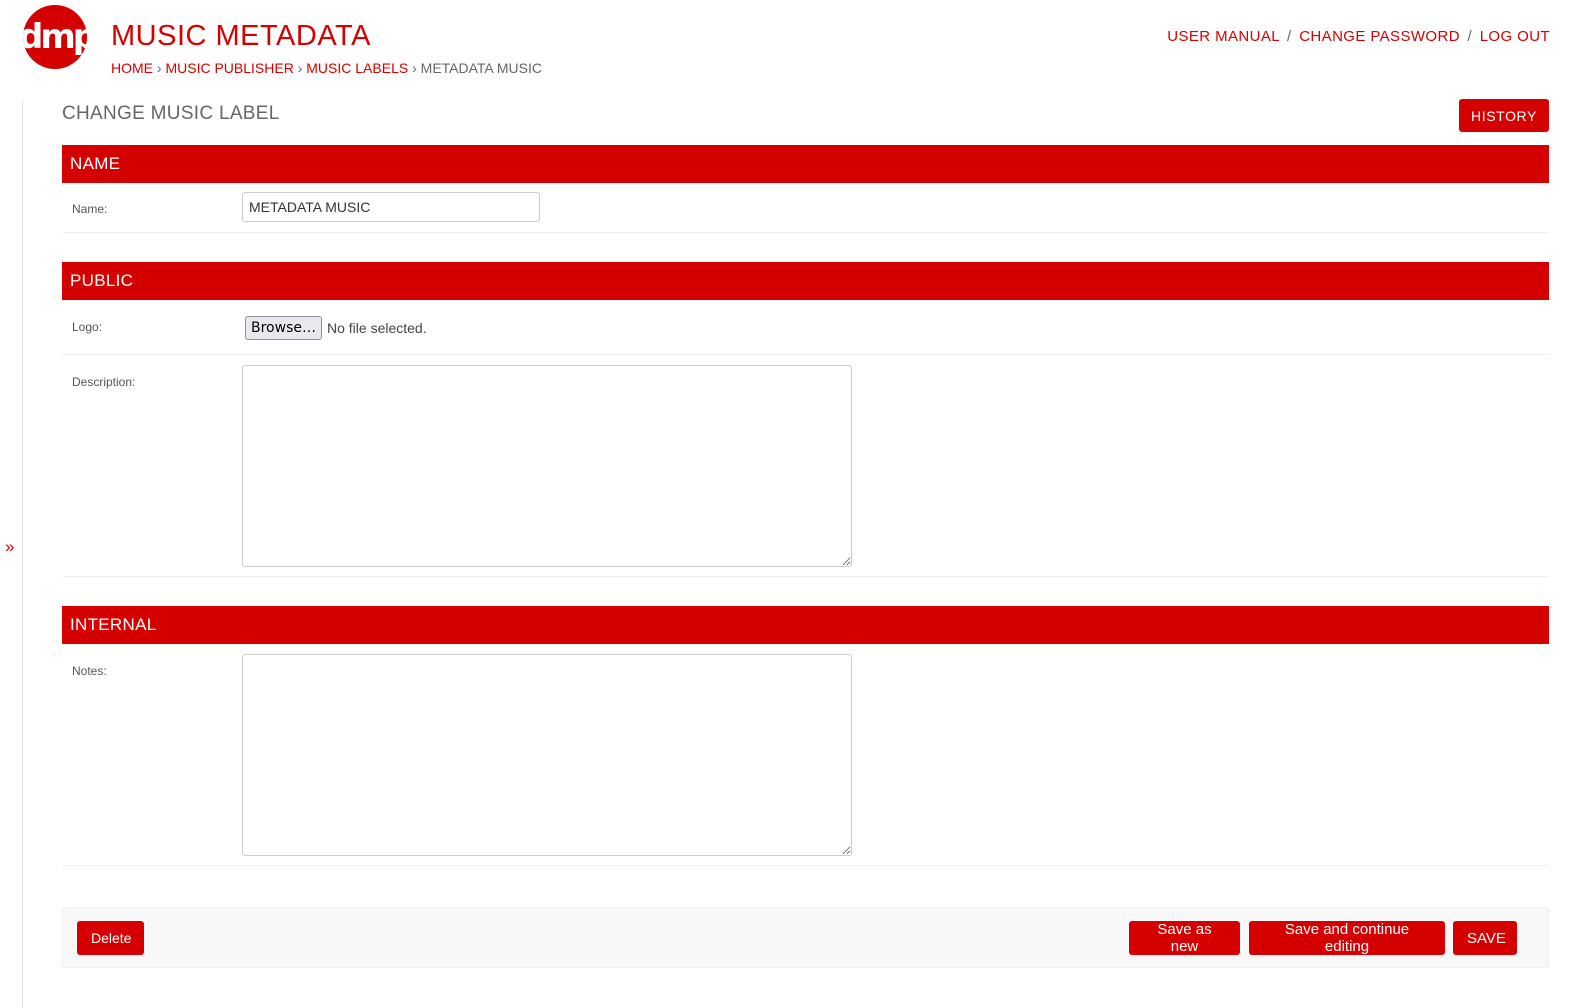 Image resolution: width=1590 pixels, height=1008 pixels. What do you see at coordinates (9, 547) in the screenshot?
I see `toggle-nav-sidebar-icon: »` at bounding box center [9, 547].